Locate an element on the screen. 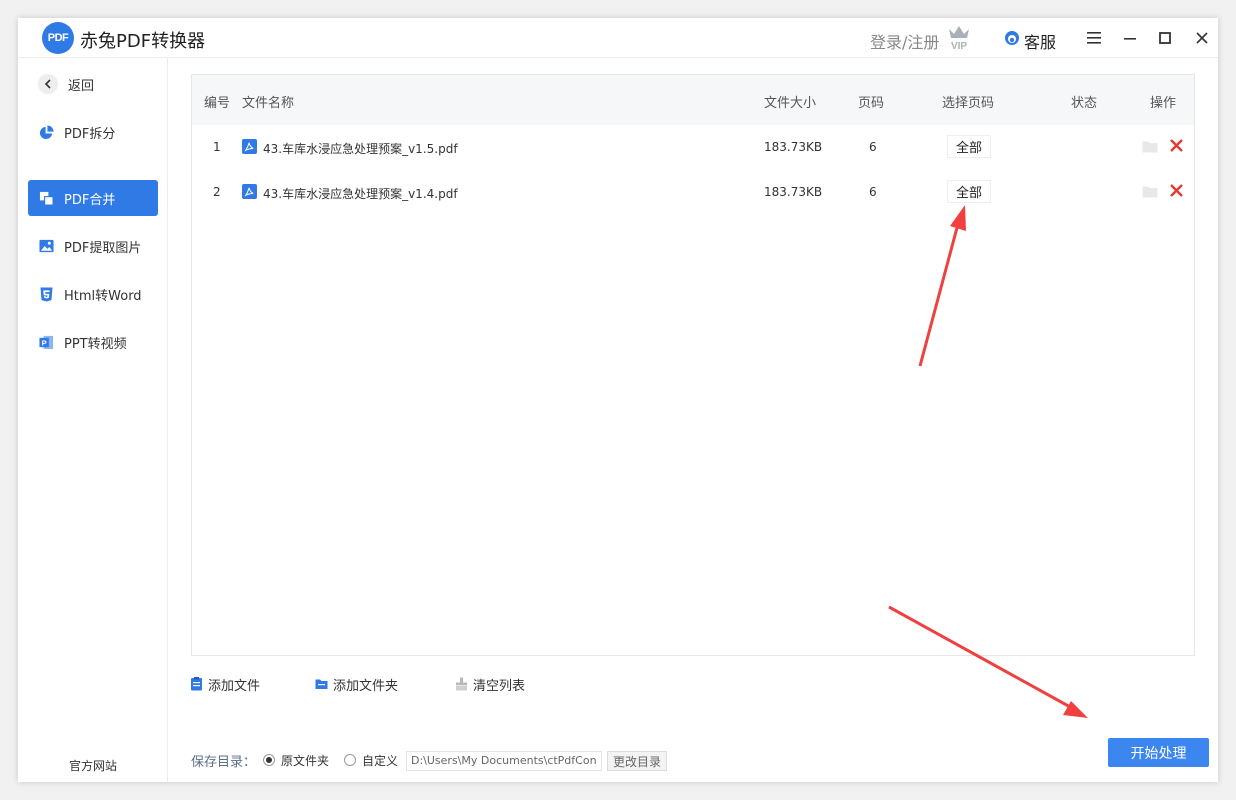 Image resolution: width=1236 pixels, height=800 pixels. maximize-icon is located at coordinates (1165, 38).